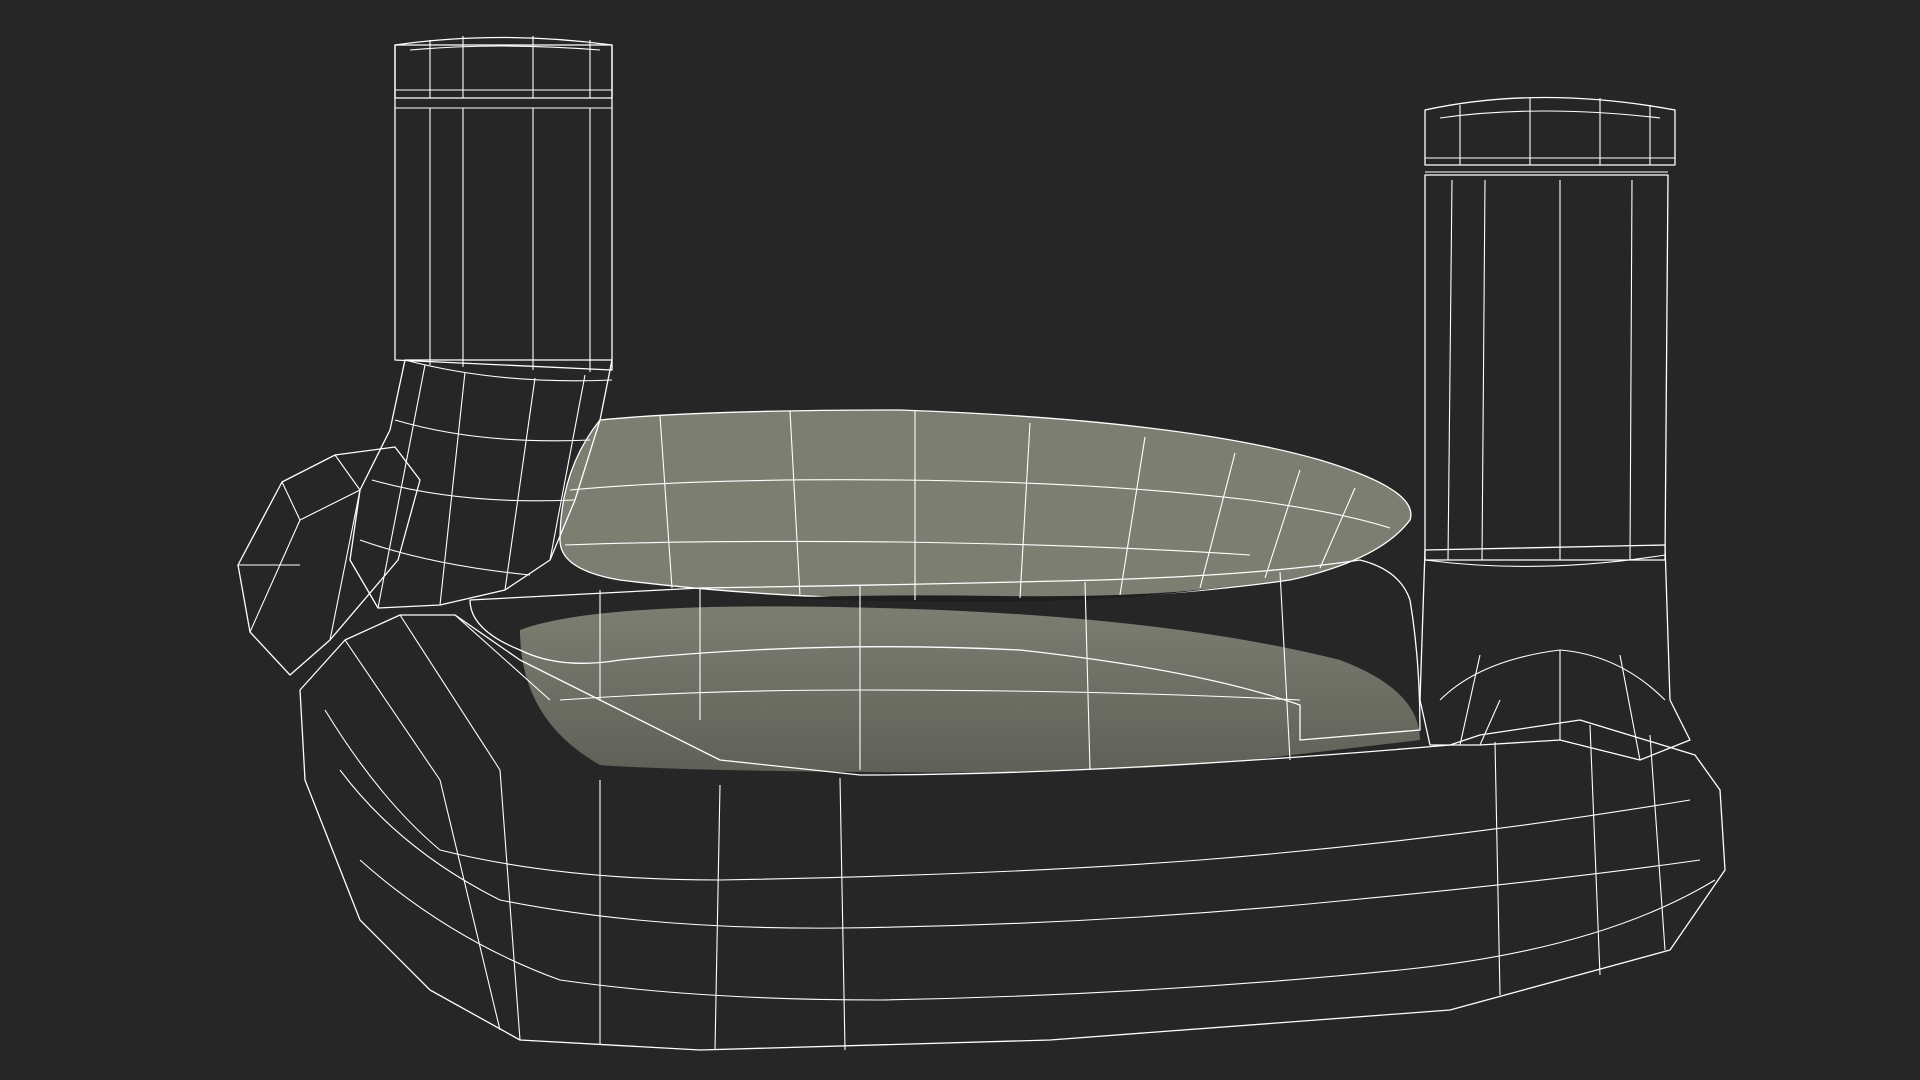  What do you see at coordinates (1555, 428) in the screenshot?
I see `right-post` at bounding box center [1555, 428].